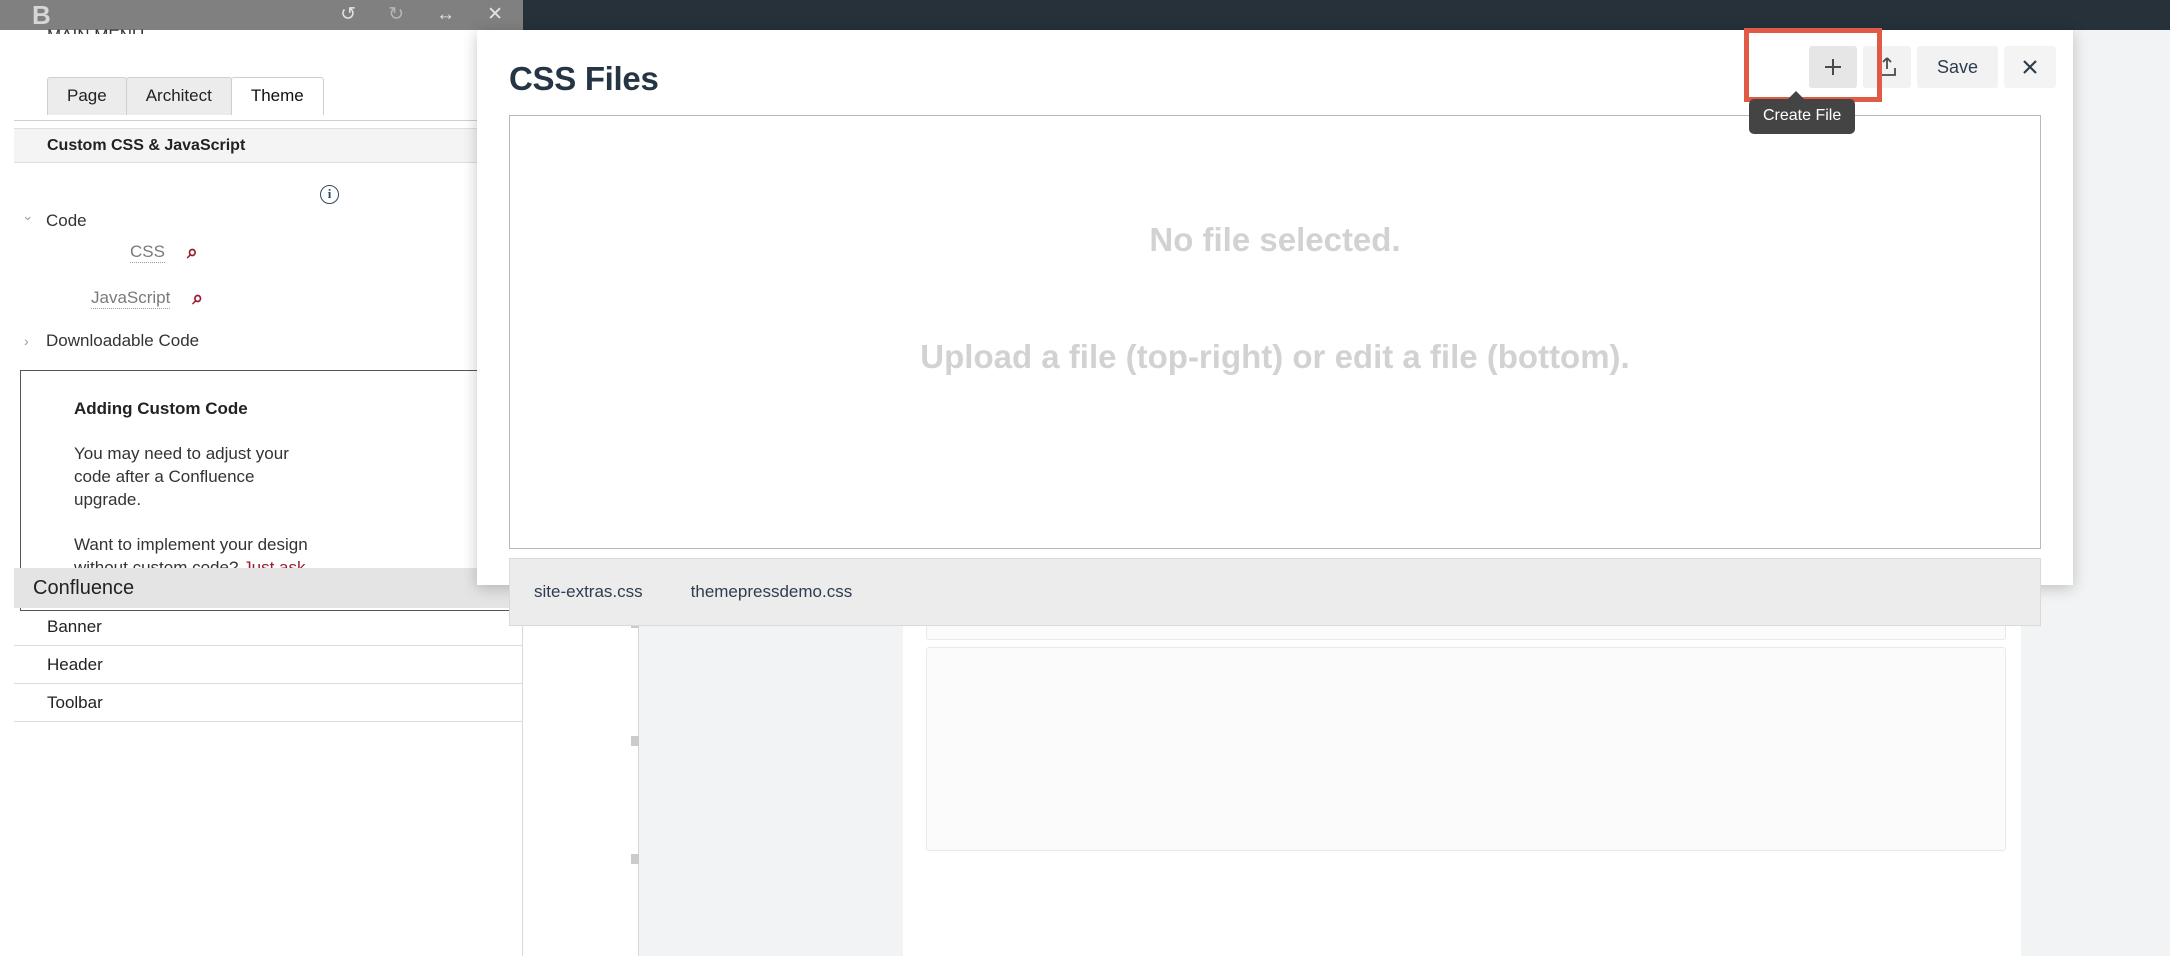 The image size is (2170, 956). What do you see at coordinates (396, 15) in the screenshot?
I see `redo-icon: ↻` at bounding box center [396, 15].